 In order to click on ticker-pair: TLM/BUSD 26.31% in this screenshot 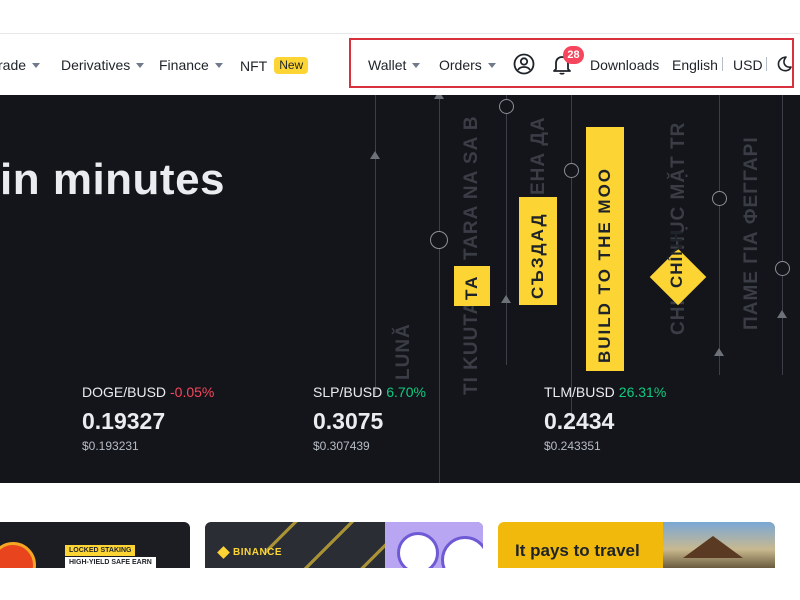, I will do `click(605, 392)`.